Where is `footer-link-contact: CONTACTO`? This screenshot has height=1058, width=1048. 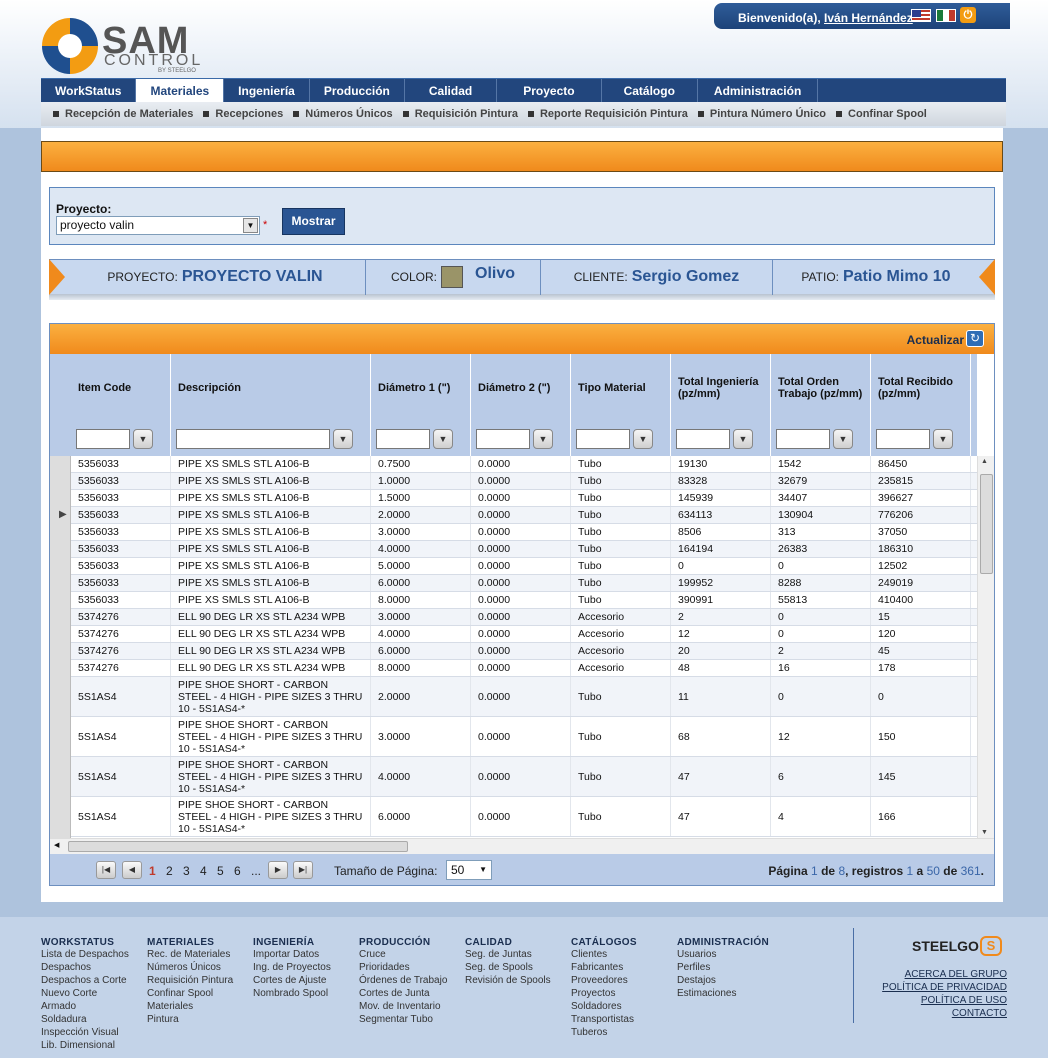
footer-link-contact: CONTACTO is located at coordinates (944, 1013).